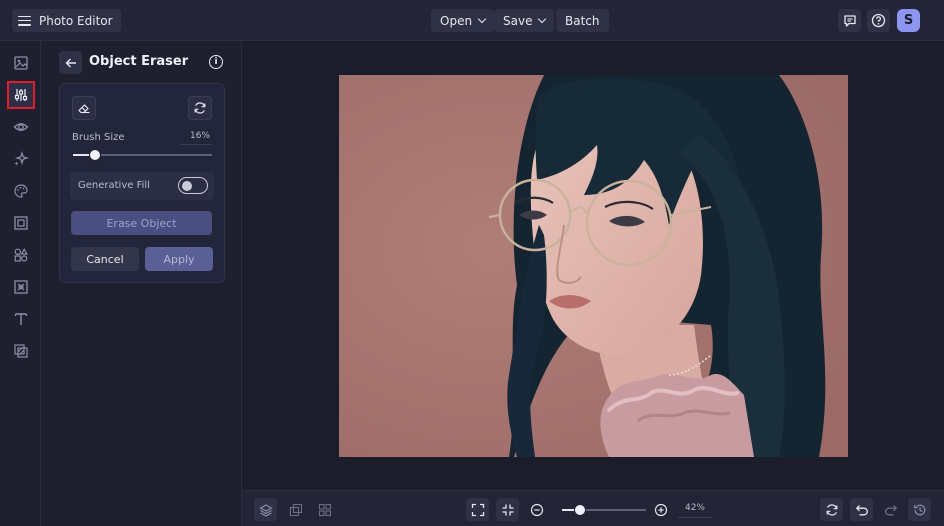  I want to click on rail-item-overlays, so click(21, 351).